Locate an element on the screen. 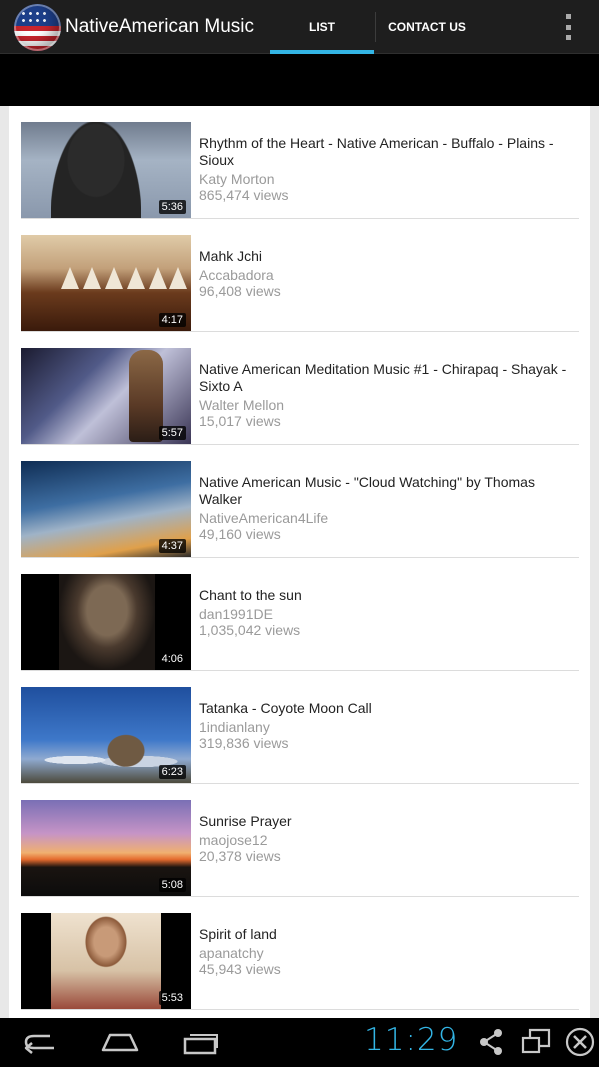  video-title: Spirit of land is located at coordinates (238, 934).